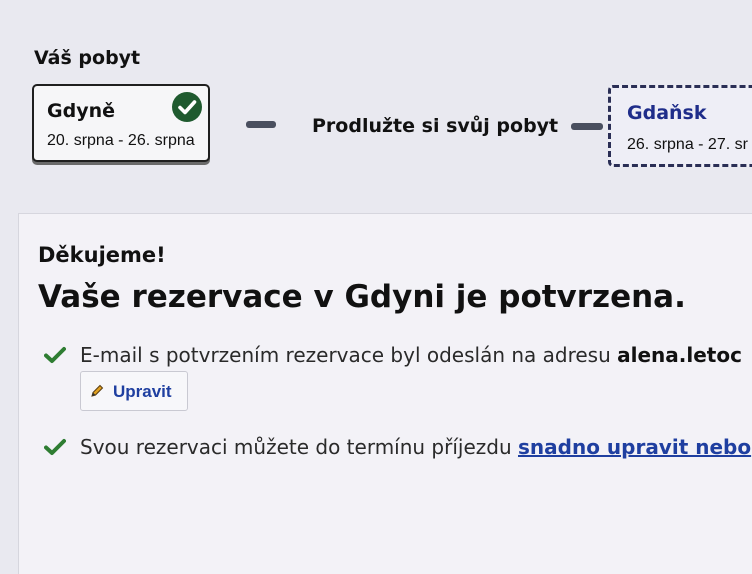 The height and width of the screenshot is (574, 752). Describe the element at coordinates (362, 297) in the screenshot. I see `confirmation-headline: Vaše rezervace v Gdyni je potvrzena.` at that location.